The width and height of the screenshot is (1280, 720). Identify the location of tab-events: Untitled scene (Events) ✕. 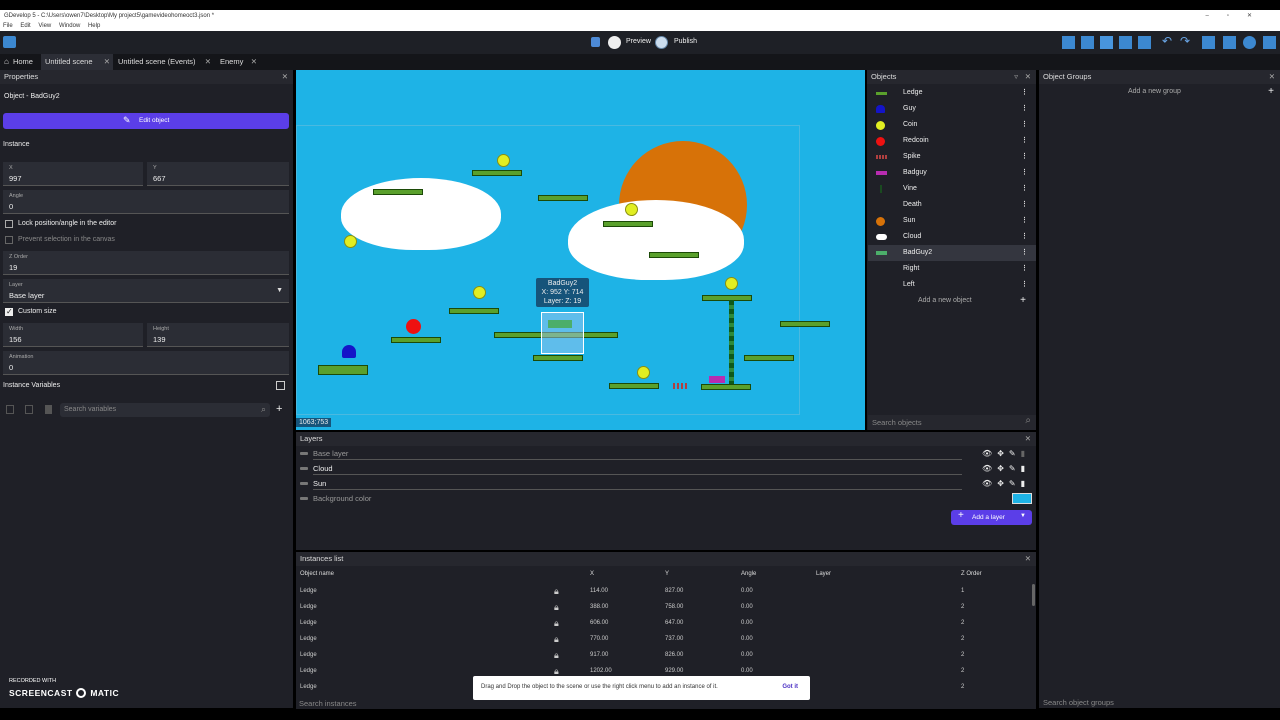
(164, 62).